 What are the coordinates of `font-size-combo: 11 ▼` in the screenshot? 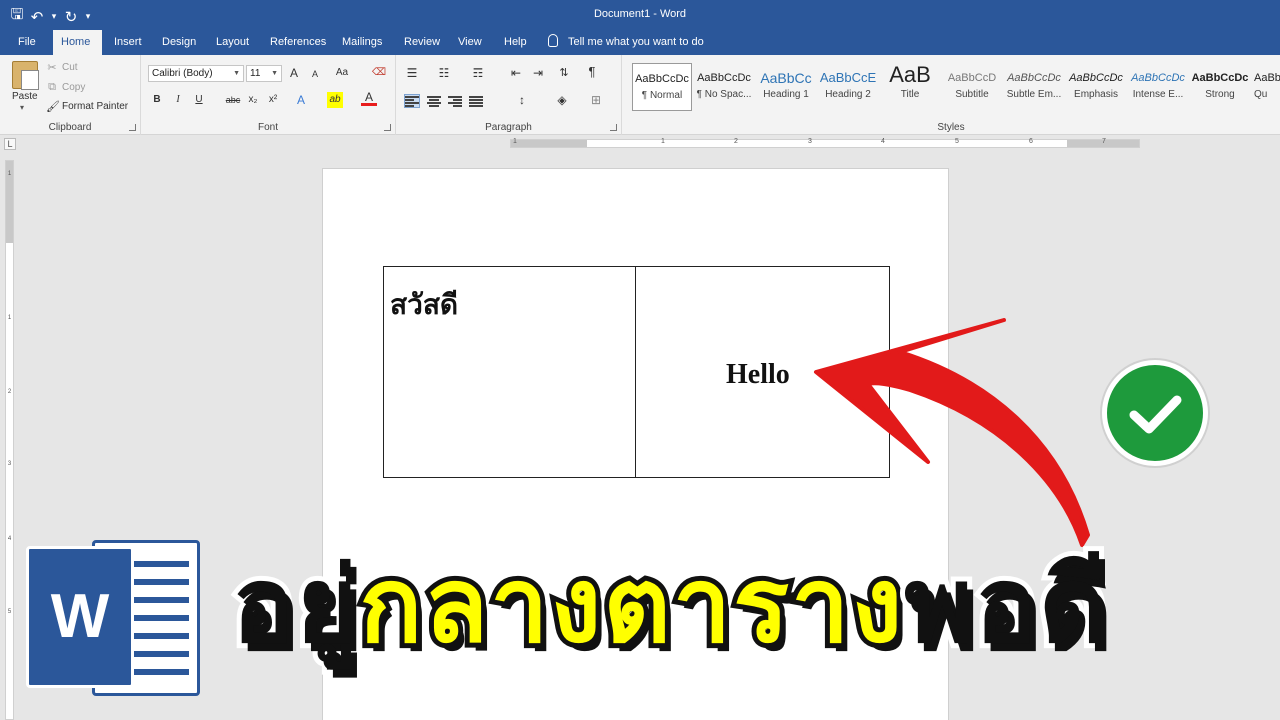 It's located at (264, 73).